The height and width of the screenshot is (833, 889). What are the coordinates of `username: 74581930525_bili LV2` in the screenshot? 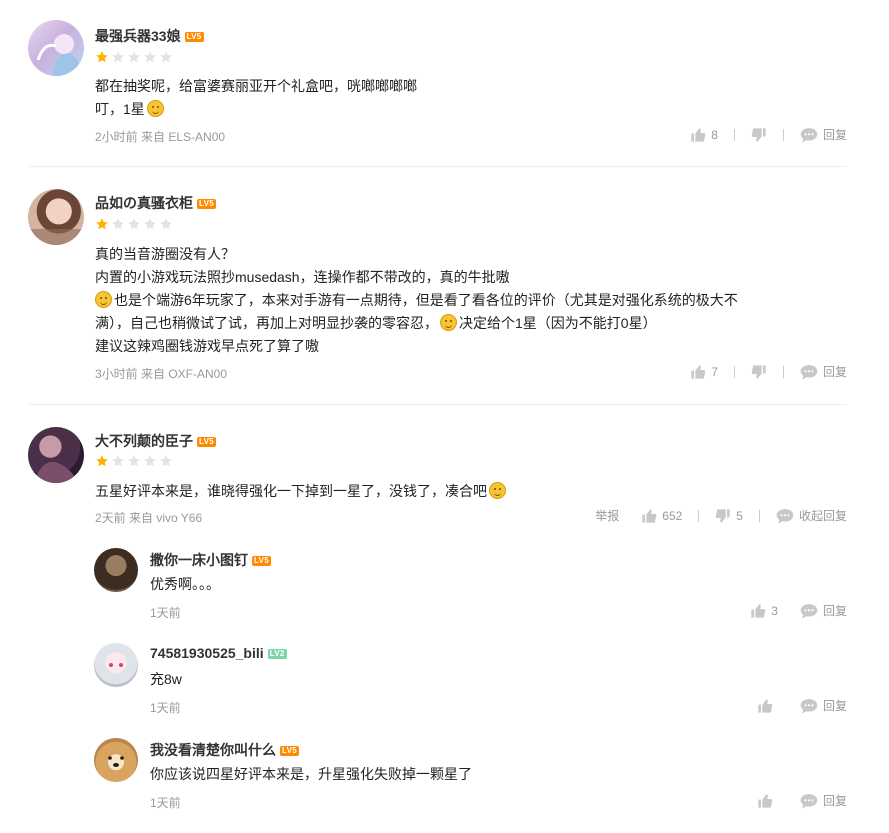 It's located at (218, 653).